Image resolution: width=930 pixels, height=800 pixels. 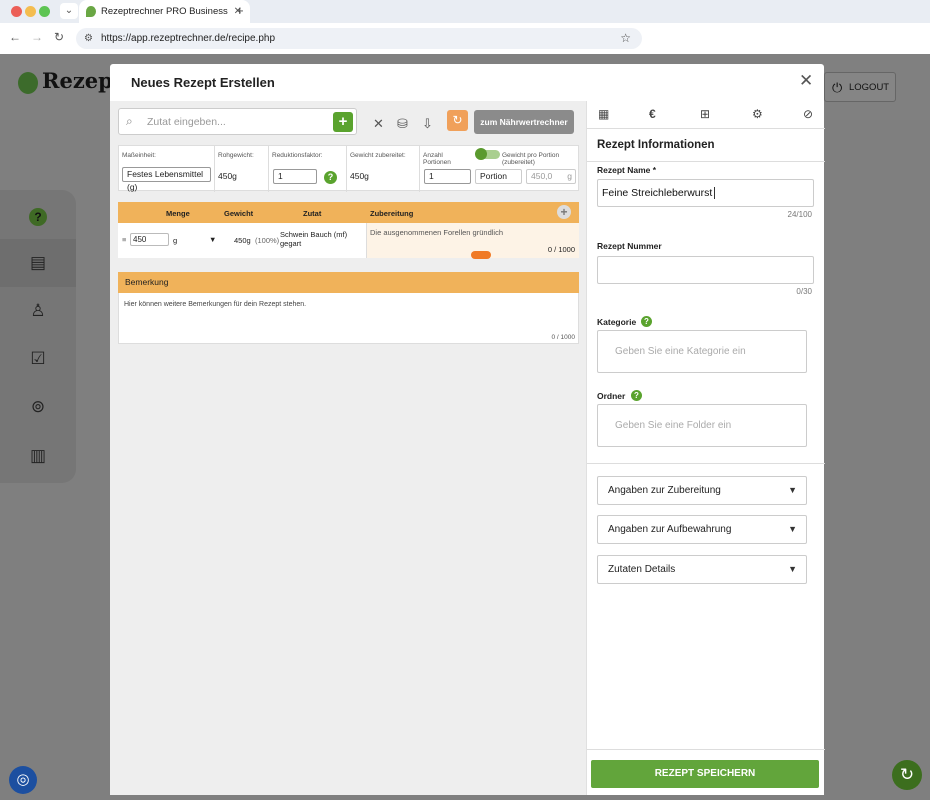 What do you see at coordinates (705, 193) in the screenshot?
I see `recipe-name-input: Feine Streichleberwurst` at bounding box center [705, 193].